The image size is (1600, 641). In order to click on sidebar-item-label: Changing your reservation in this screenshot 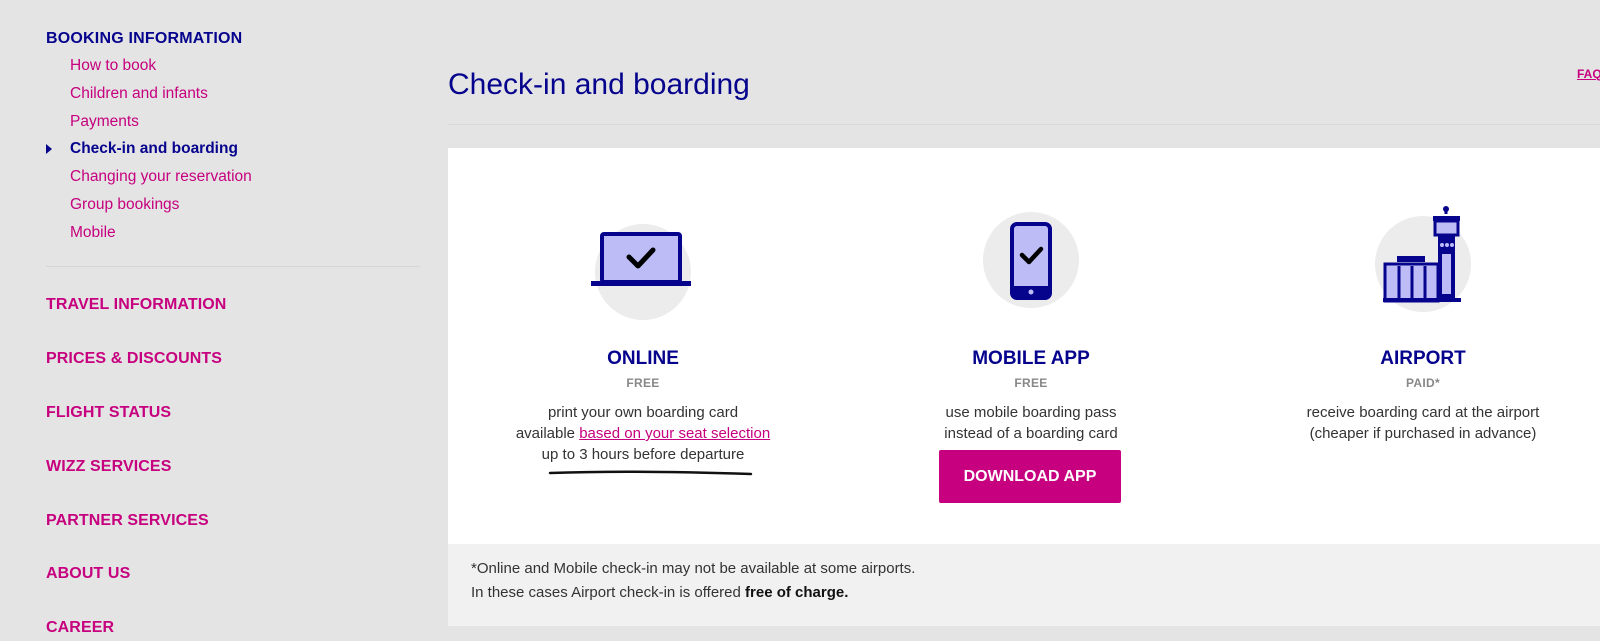, I will do `click(161, 177)`.